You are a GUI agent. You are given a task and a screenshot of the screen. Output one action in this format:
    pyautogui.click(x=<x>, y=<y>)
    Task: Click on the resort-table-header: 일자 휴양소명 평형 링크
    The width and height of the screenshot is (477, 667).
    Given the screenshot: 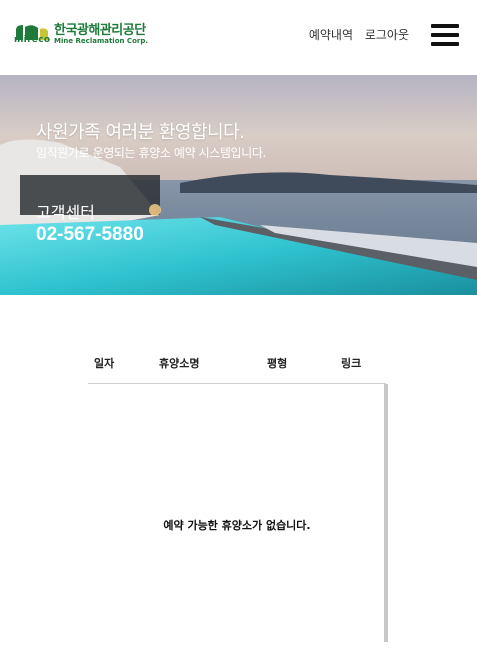 What is the action you would take?
    pyautogui.click(x=237, y=364)
    